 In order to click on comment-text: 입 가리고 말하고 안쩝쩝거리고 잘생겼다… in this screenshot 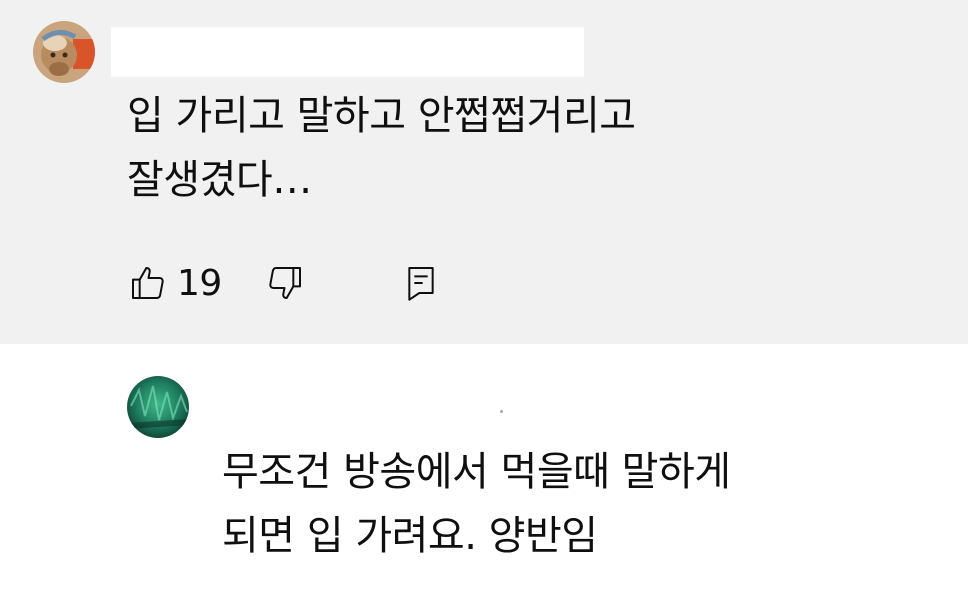, I will do `click(381, 148)`.